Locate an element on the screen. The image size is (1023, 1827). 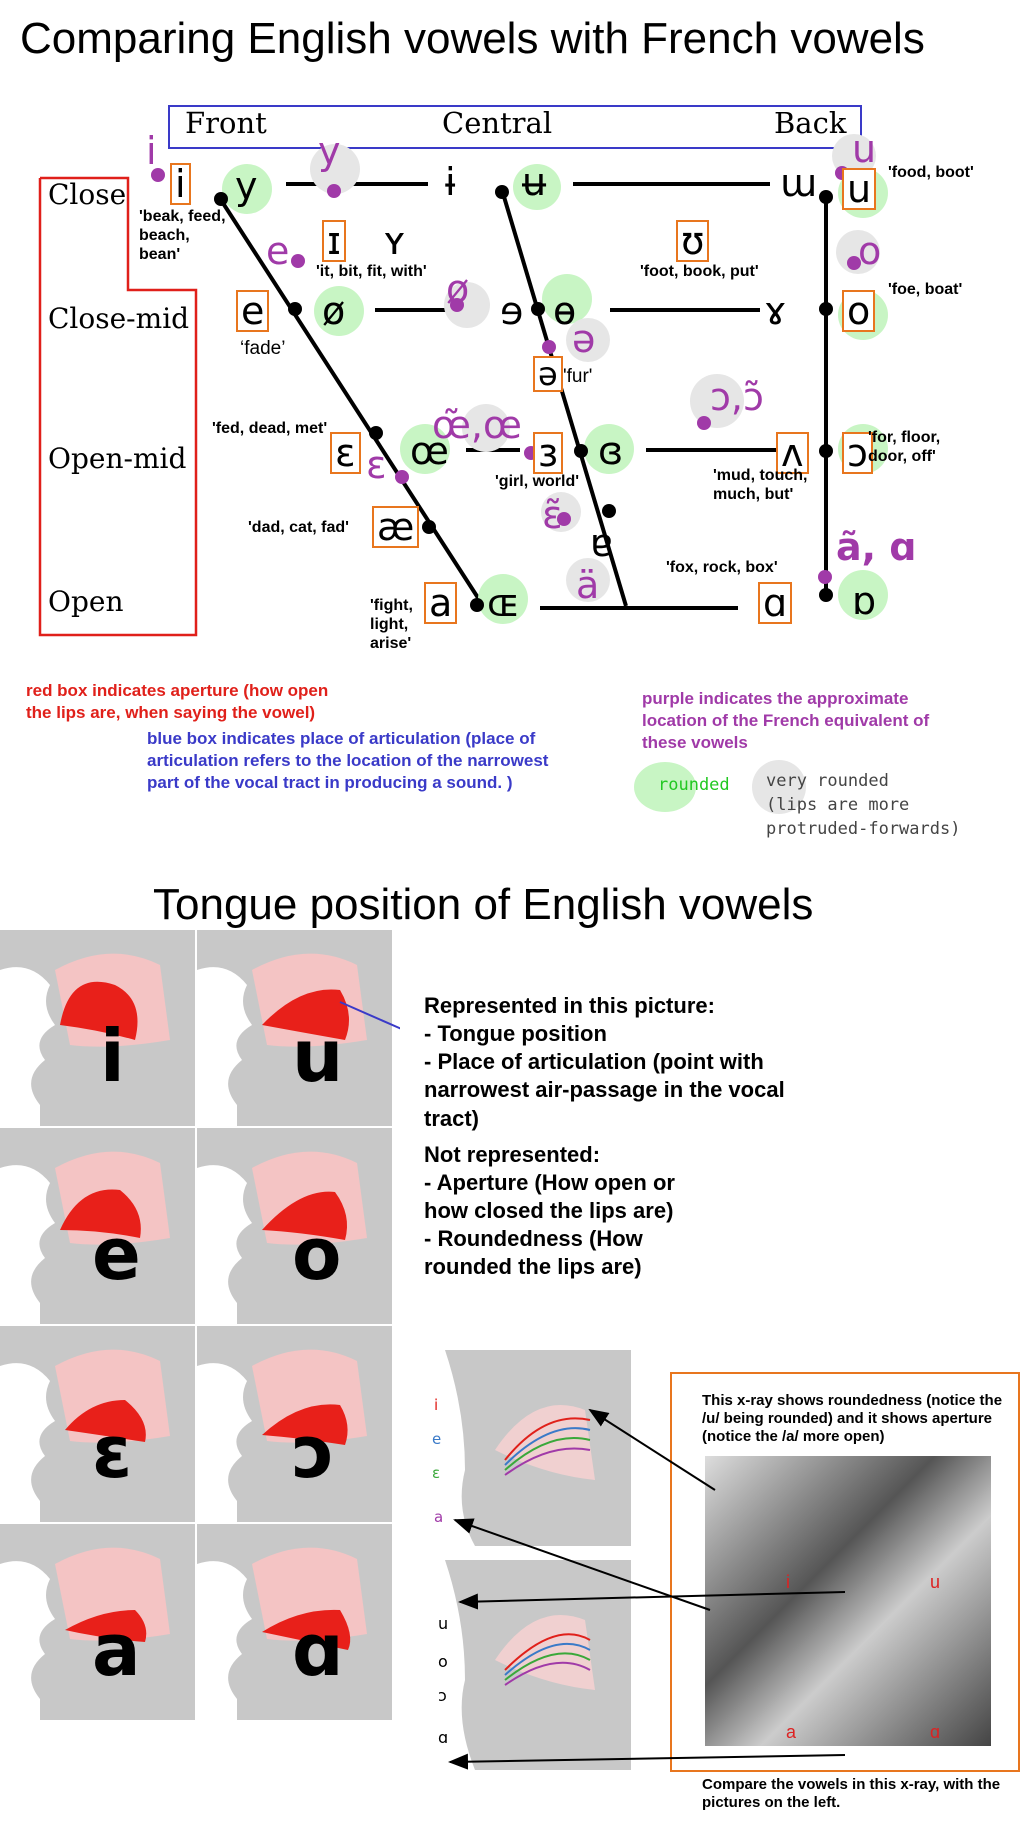
example-o: 'foe, boat' is located at coordinates (925, 289).